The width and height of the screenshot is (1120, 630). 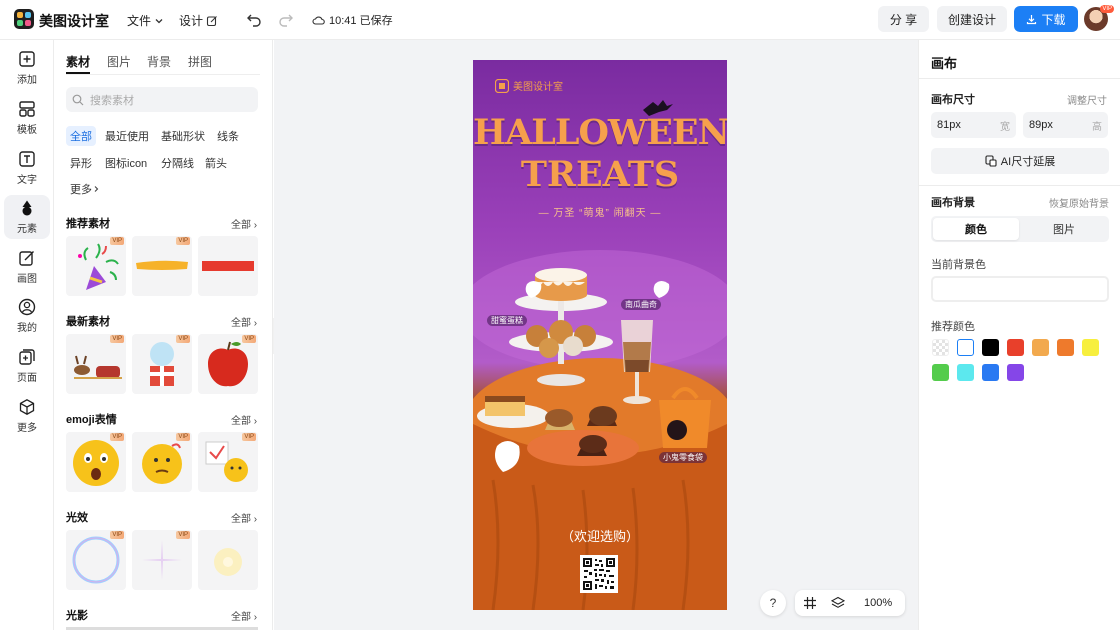 What do you see at coordinates (27, 407) in the screenshot?
I see `cube-icon` at bounding box center [27, 407].